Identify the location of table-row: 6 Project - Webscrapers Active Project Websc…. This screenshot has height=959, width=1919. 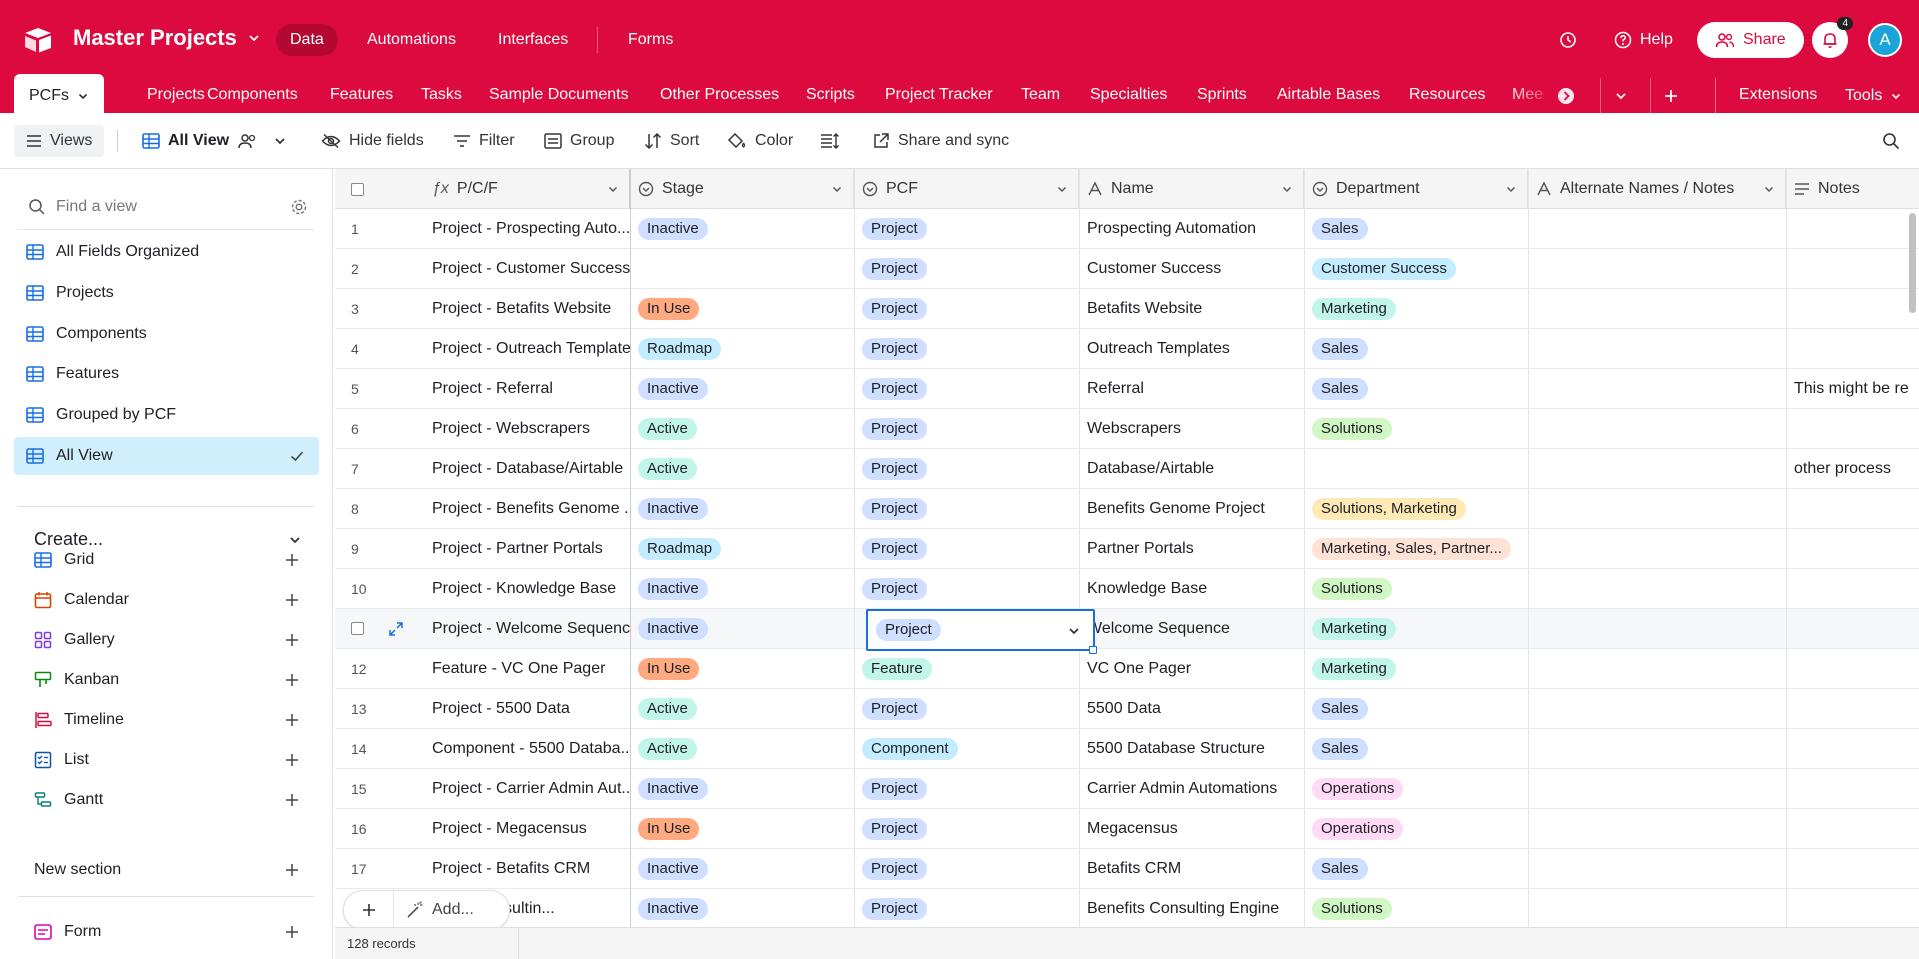
(1127, 429).